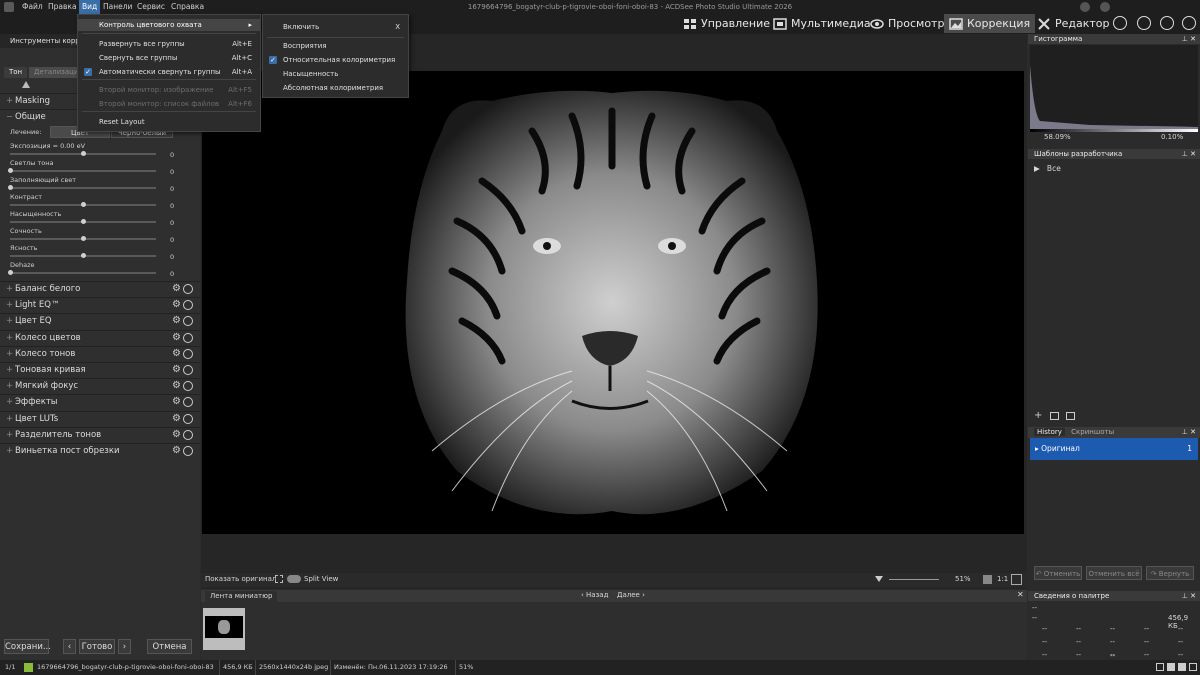 This screenshot has width=1200, height=675. I want to click on mode-view: Просмотр, so click(907, 23).